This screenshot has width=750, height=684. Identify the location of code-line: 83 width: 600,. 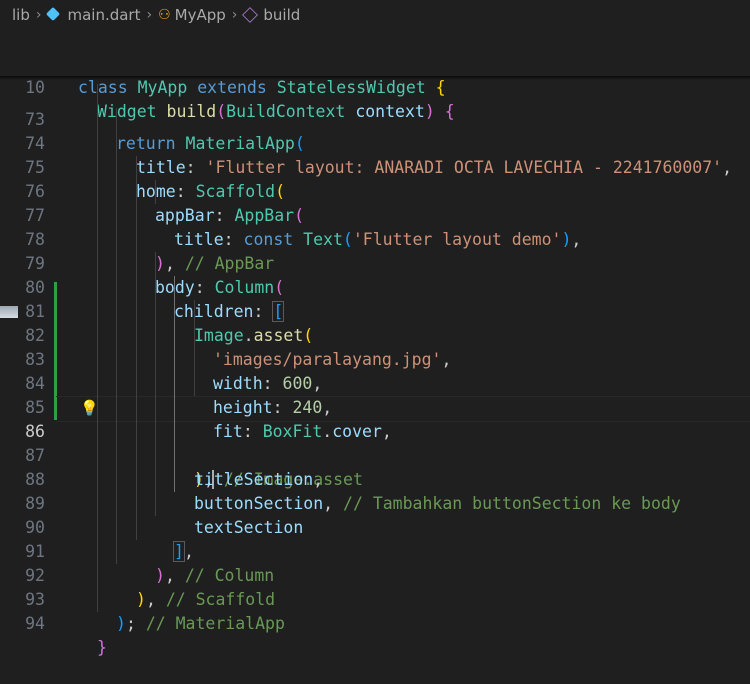
(375, 358).